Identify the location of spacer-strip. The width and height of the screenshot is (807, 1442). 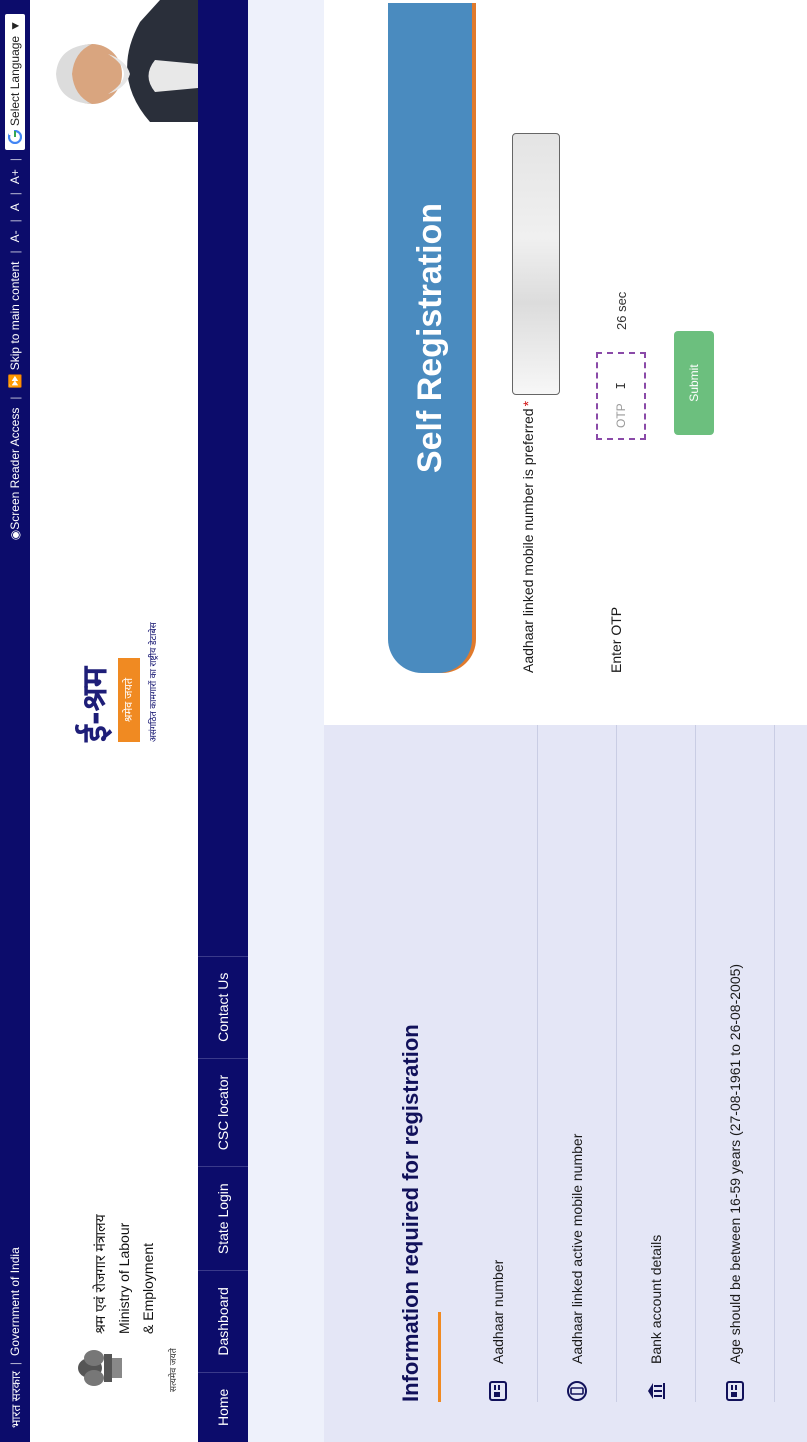
(286, 721).